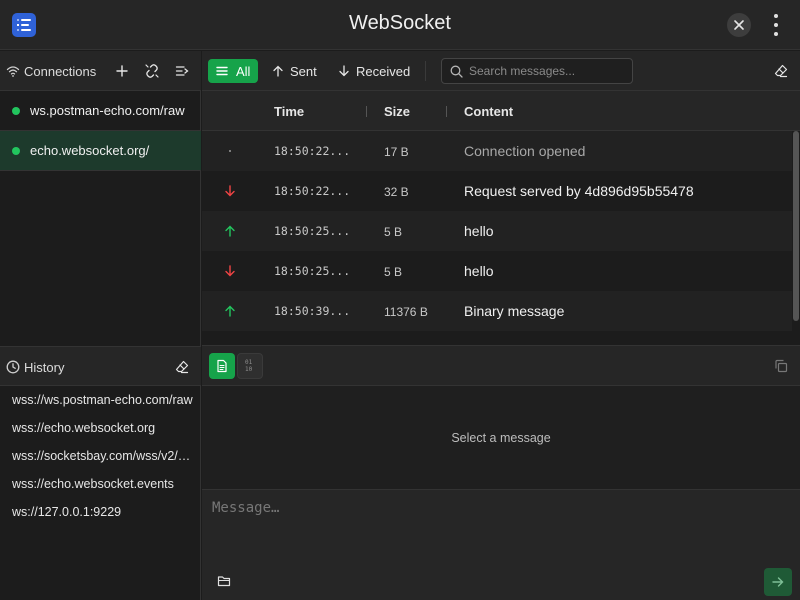  I want to click on send-button, so click(778, 582).